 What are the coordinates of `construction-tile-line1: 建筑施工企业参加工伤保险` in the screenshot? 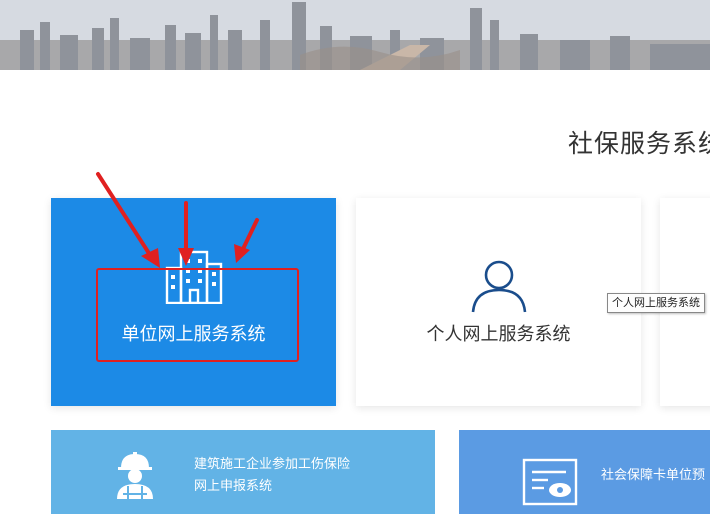 It's located at (272, 464).